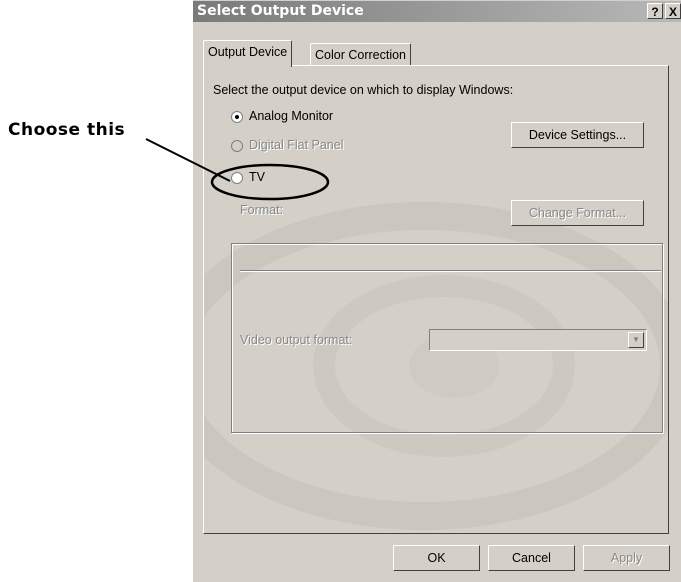 This screenshot has width=681, height=582. I want to click on close-button: X, so click(673, 11).